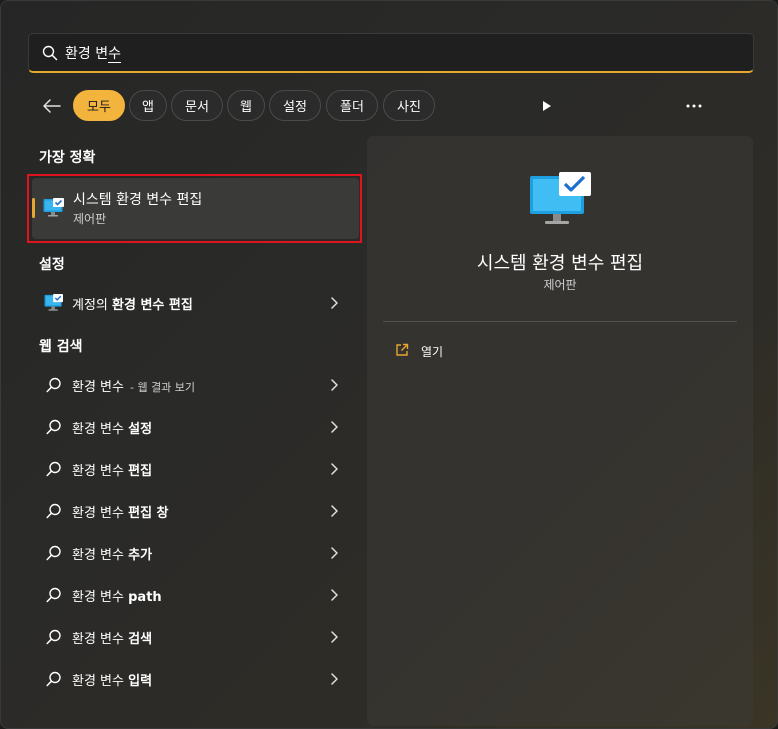 The height and width of the screenshot is (729, 778). Describe the element at coordinates (195, 303) in the screenshot. I see `settings-item: 계정의 환경 변수 편집` at that location.